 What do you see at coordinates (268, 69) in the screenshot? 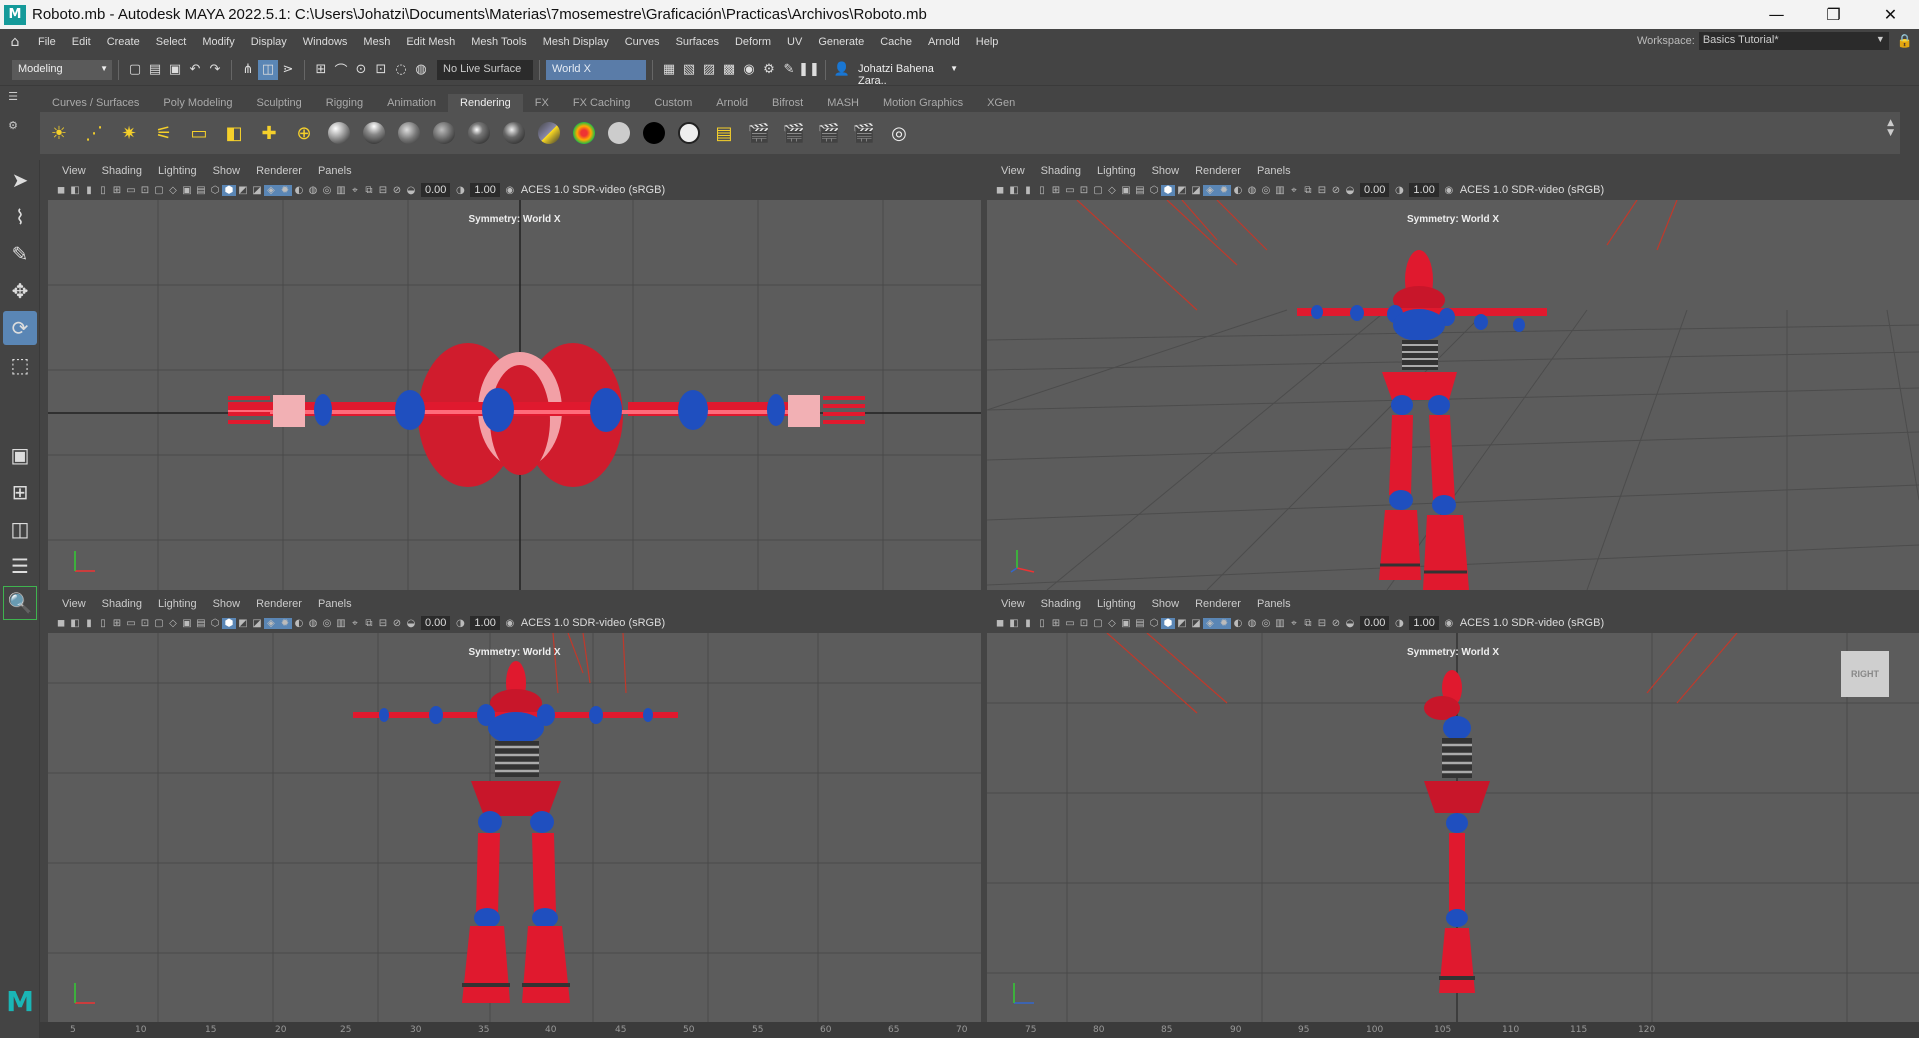
I see `select-object-icon: ◫` at bounding box center [268, 69].